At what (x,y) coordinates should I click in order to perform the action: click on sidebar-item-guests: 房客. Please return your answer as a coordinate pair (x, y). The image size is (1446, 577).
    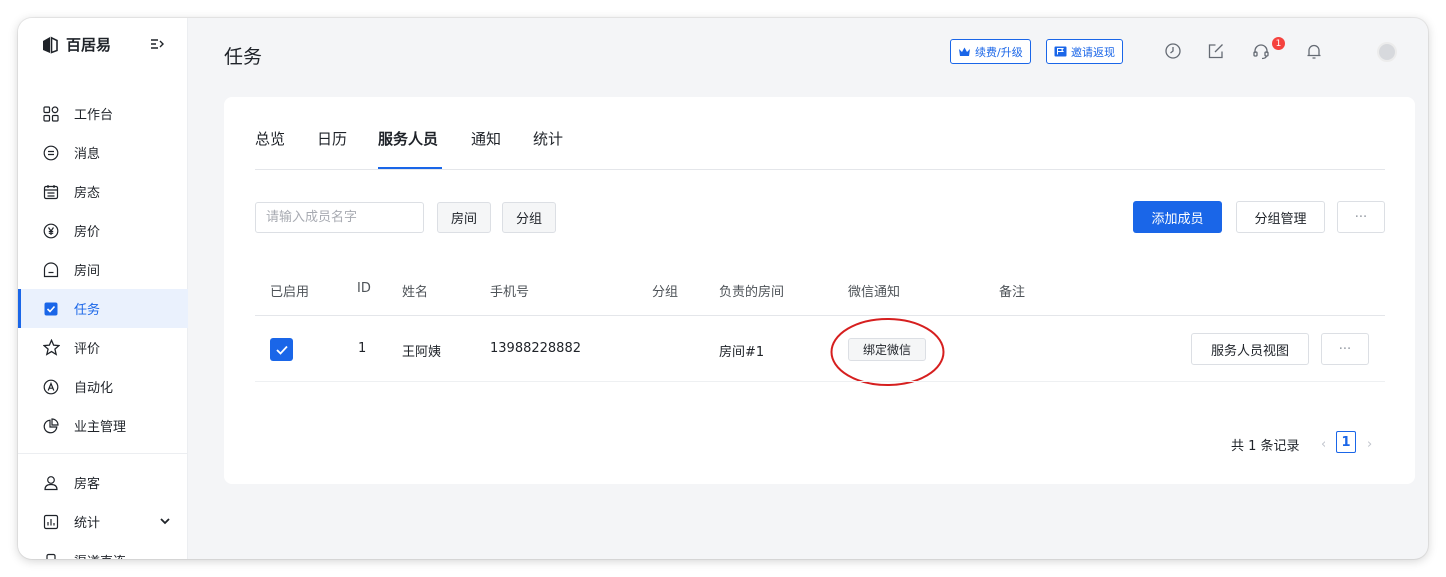
    Looking at the image, I should click on (103, 482).